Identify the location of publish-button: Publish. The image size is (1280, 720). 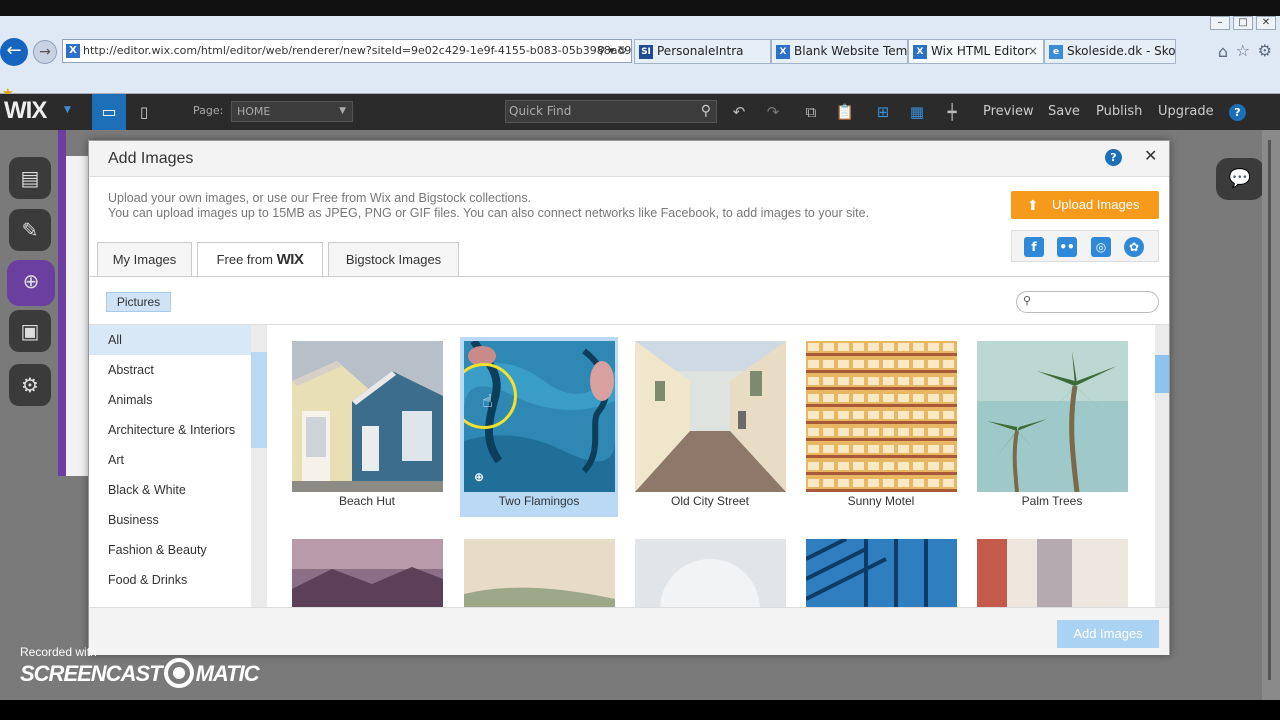
(1119, 112).